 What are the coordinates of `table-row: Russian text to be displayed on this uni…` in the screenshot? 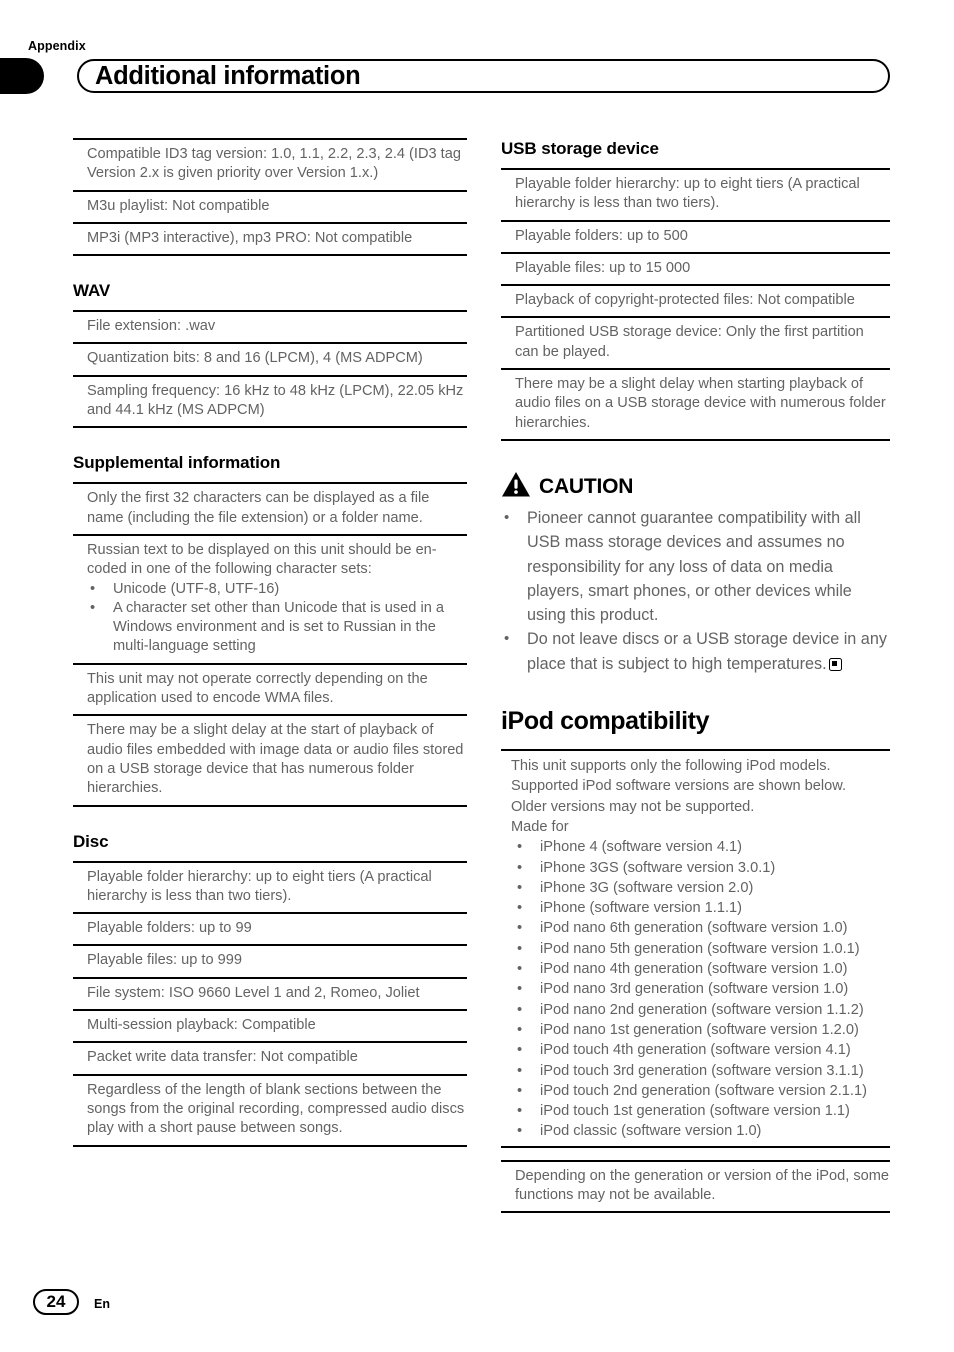 It's located at (270, 600).